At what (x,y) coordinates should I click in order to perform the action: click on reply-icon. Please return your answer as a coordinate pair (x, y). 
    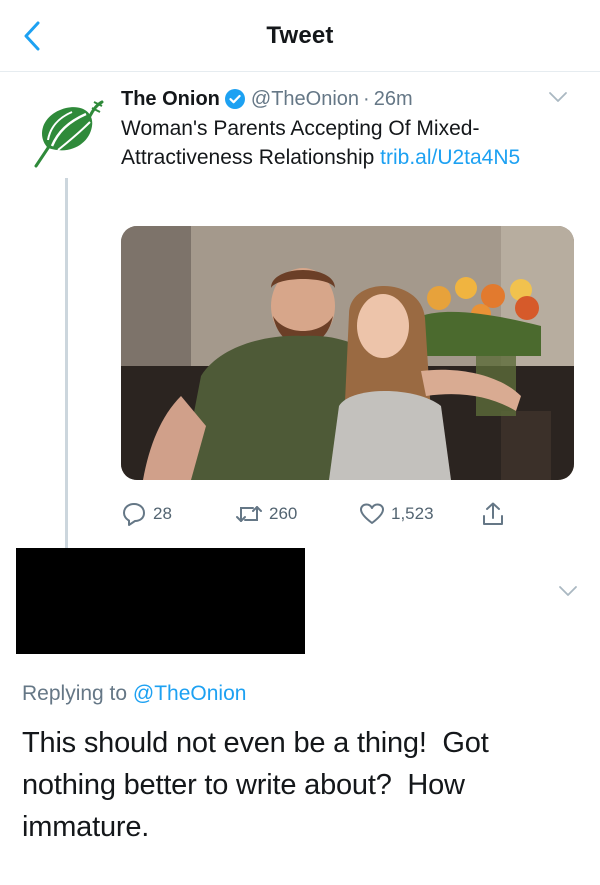
    Looking at the image, I should click on (134, 514).